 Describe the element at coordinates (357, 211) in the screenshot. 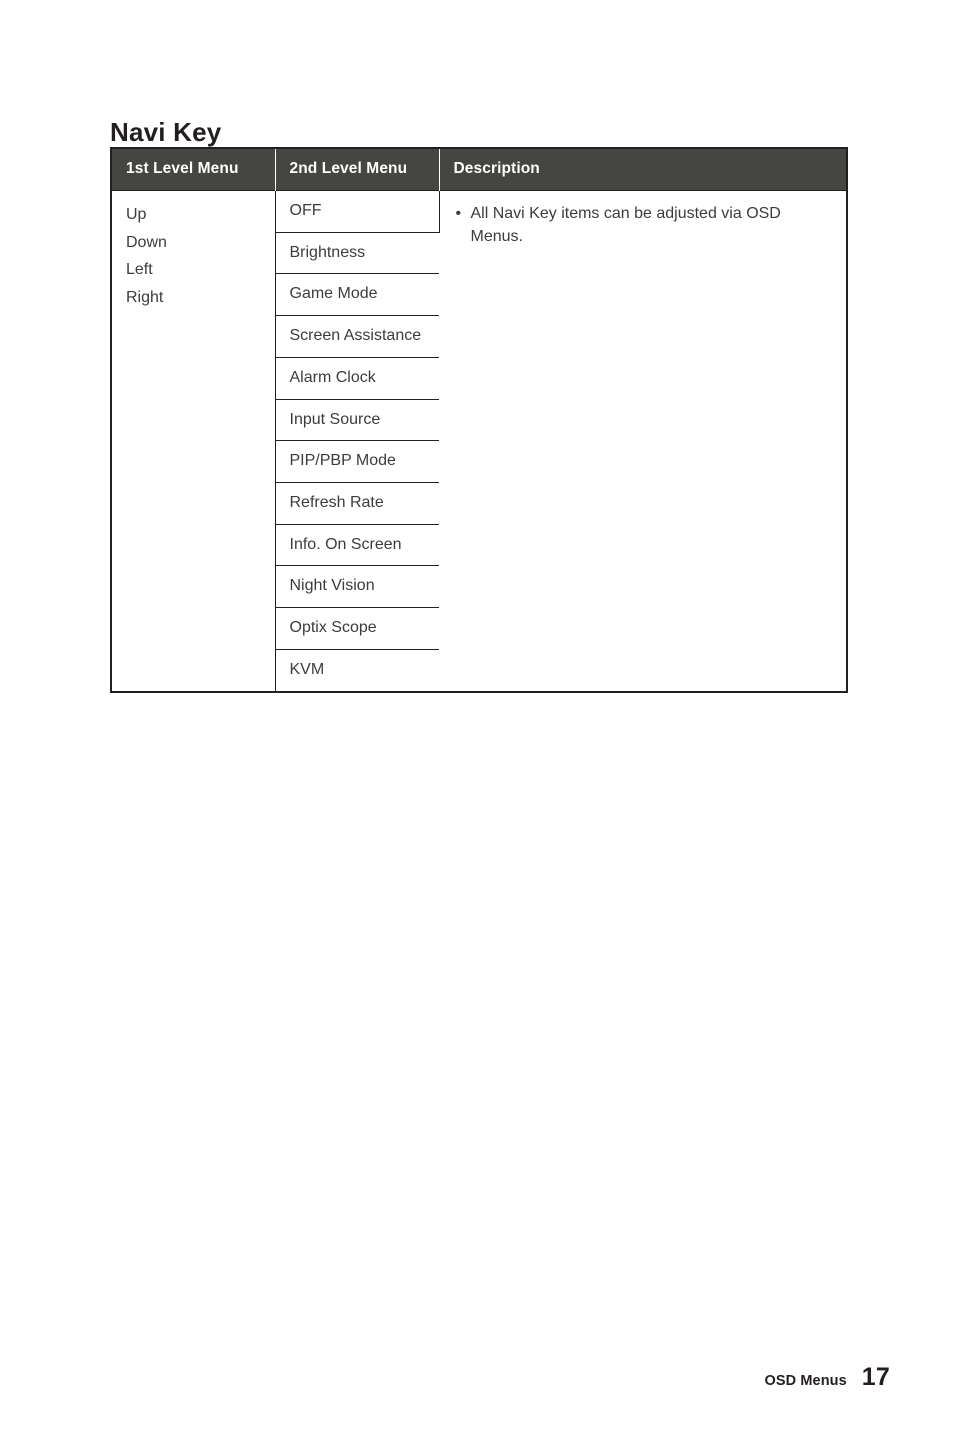

I see `cell-second-level-menu: OFF` at that location.